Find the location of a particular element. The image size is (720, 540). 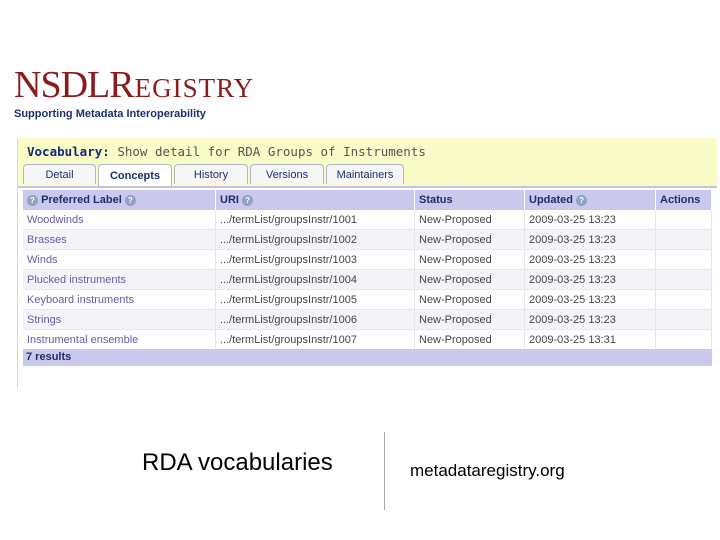

concept-label-link: Brasses is located at coordinates (119, 239).